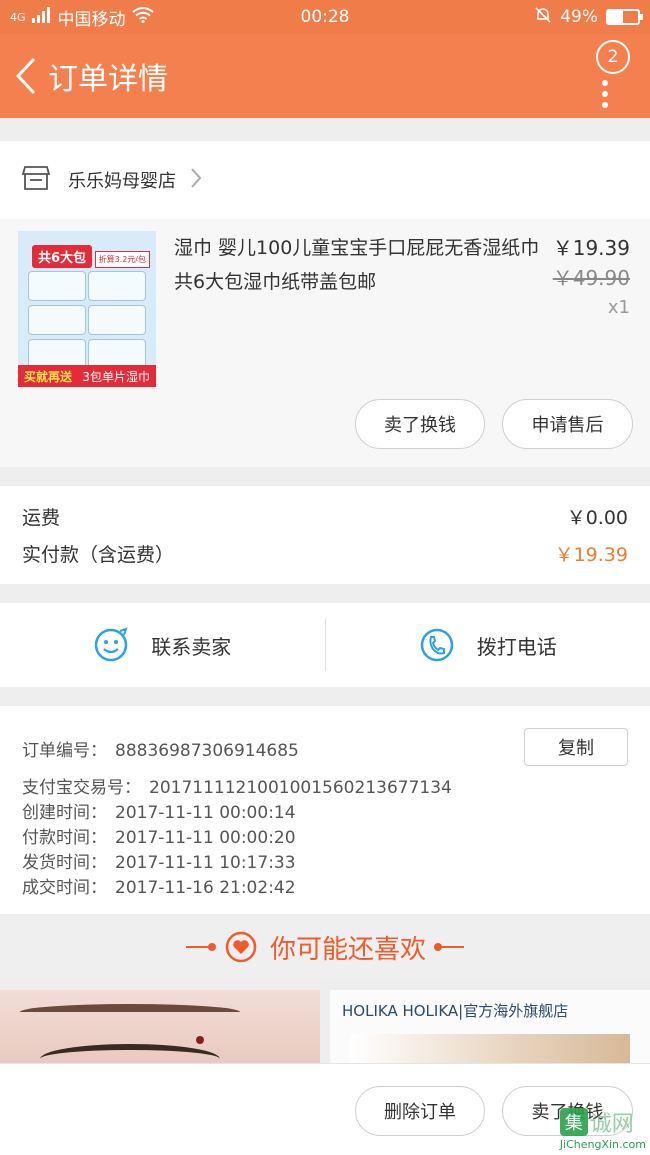 This screenshot has height=1155, width=650. Describe the element at coordinates (64, 751) in the screenshot. I see `order-number-label: 订单编号：` at that location.